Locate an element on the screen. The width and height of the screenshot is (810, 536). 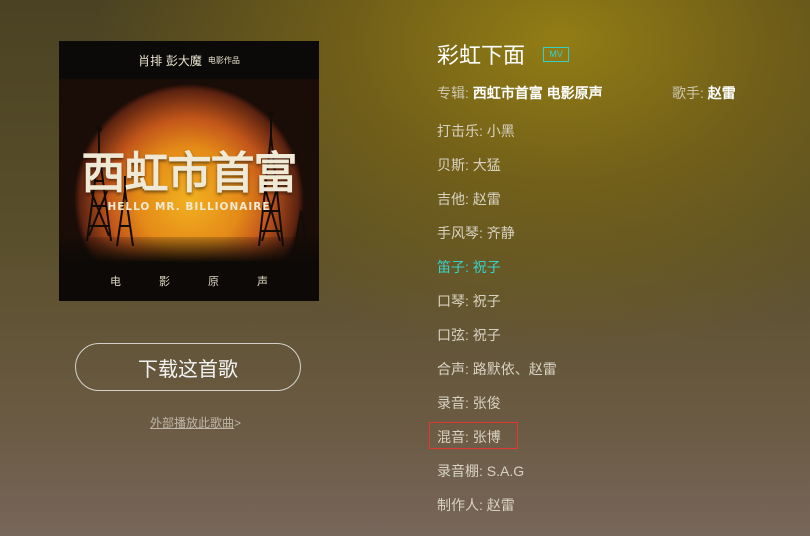
singer-info: 歌手: 赵雷 is located at coordinates (704, 93).